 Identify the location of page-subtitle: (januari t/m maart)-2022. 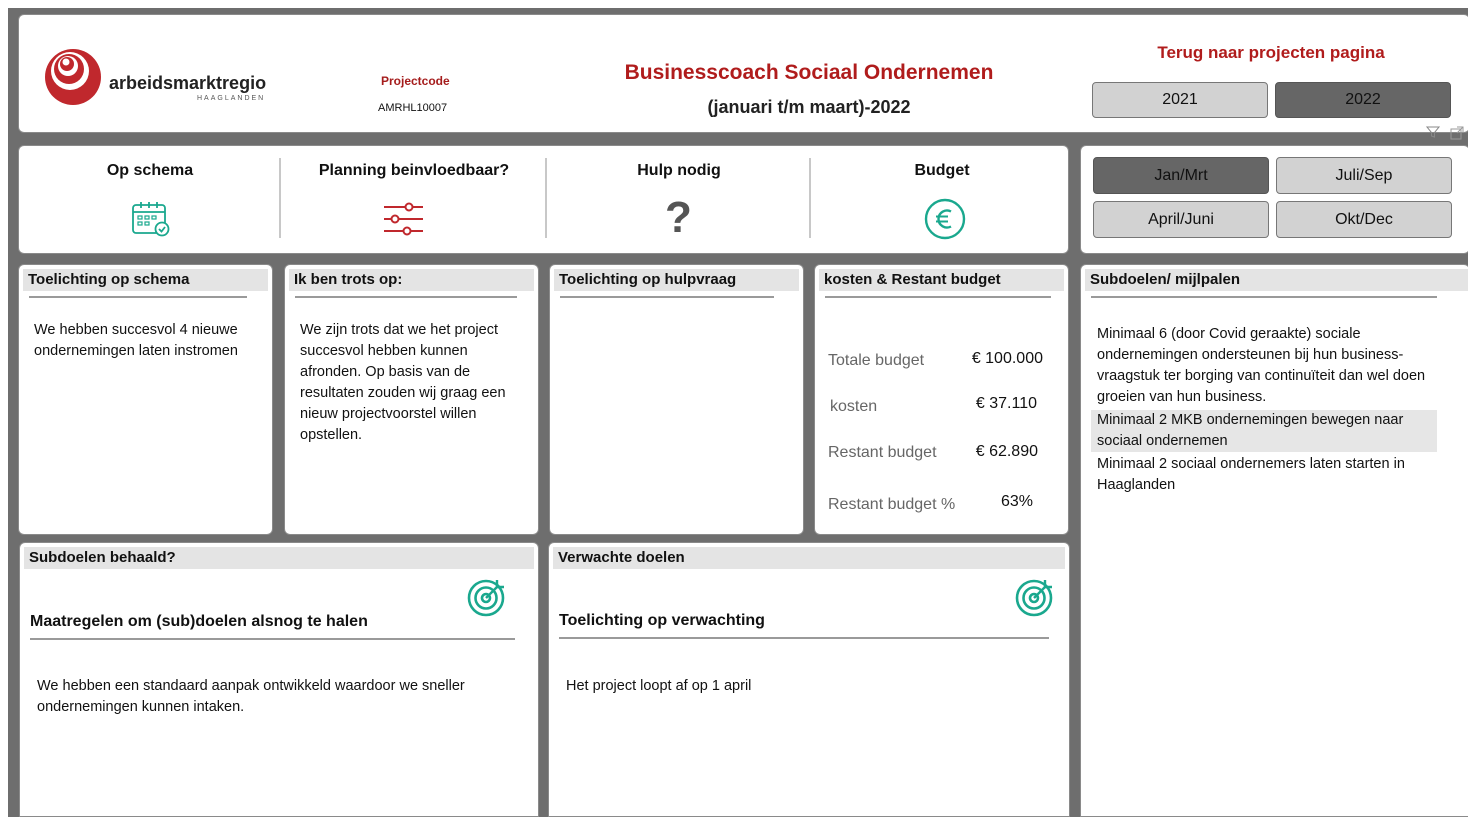
(809, 107).